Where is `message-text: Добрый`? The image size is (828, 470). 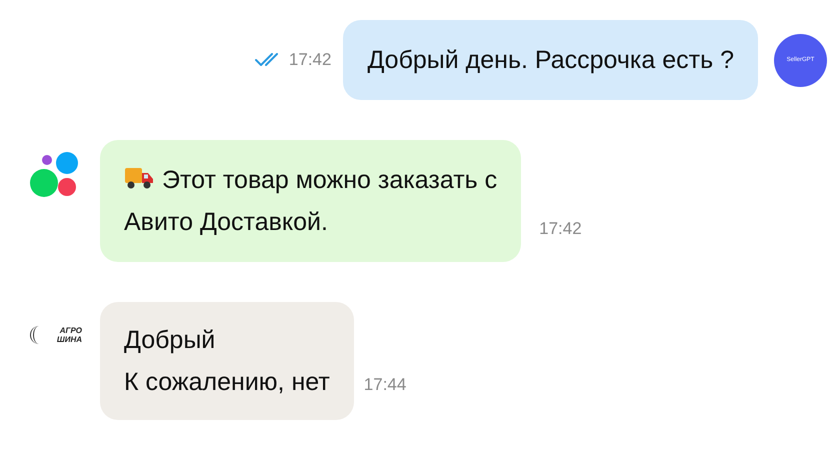
message-text: Добрый is located at coordinates (170, 340).